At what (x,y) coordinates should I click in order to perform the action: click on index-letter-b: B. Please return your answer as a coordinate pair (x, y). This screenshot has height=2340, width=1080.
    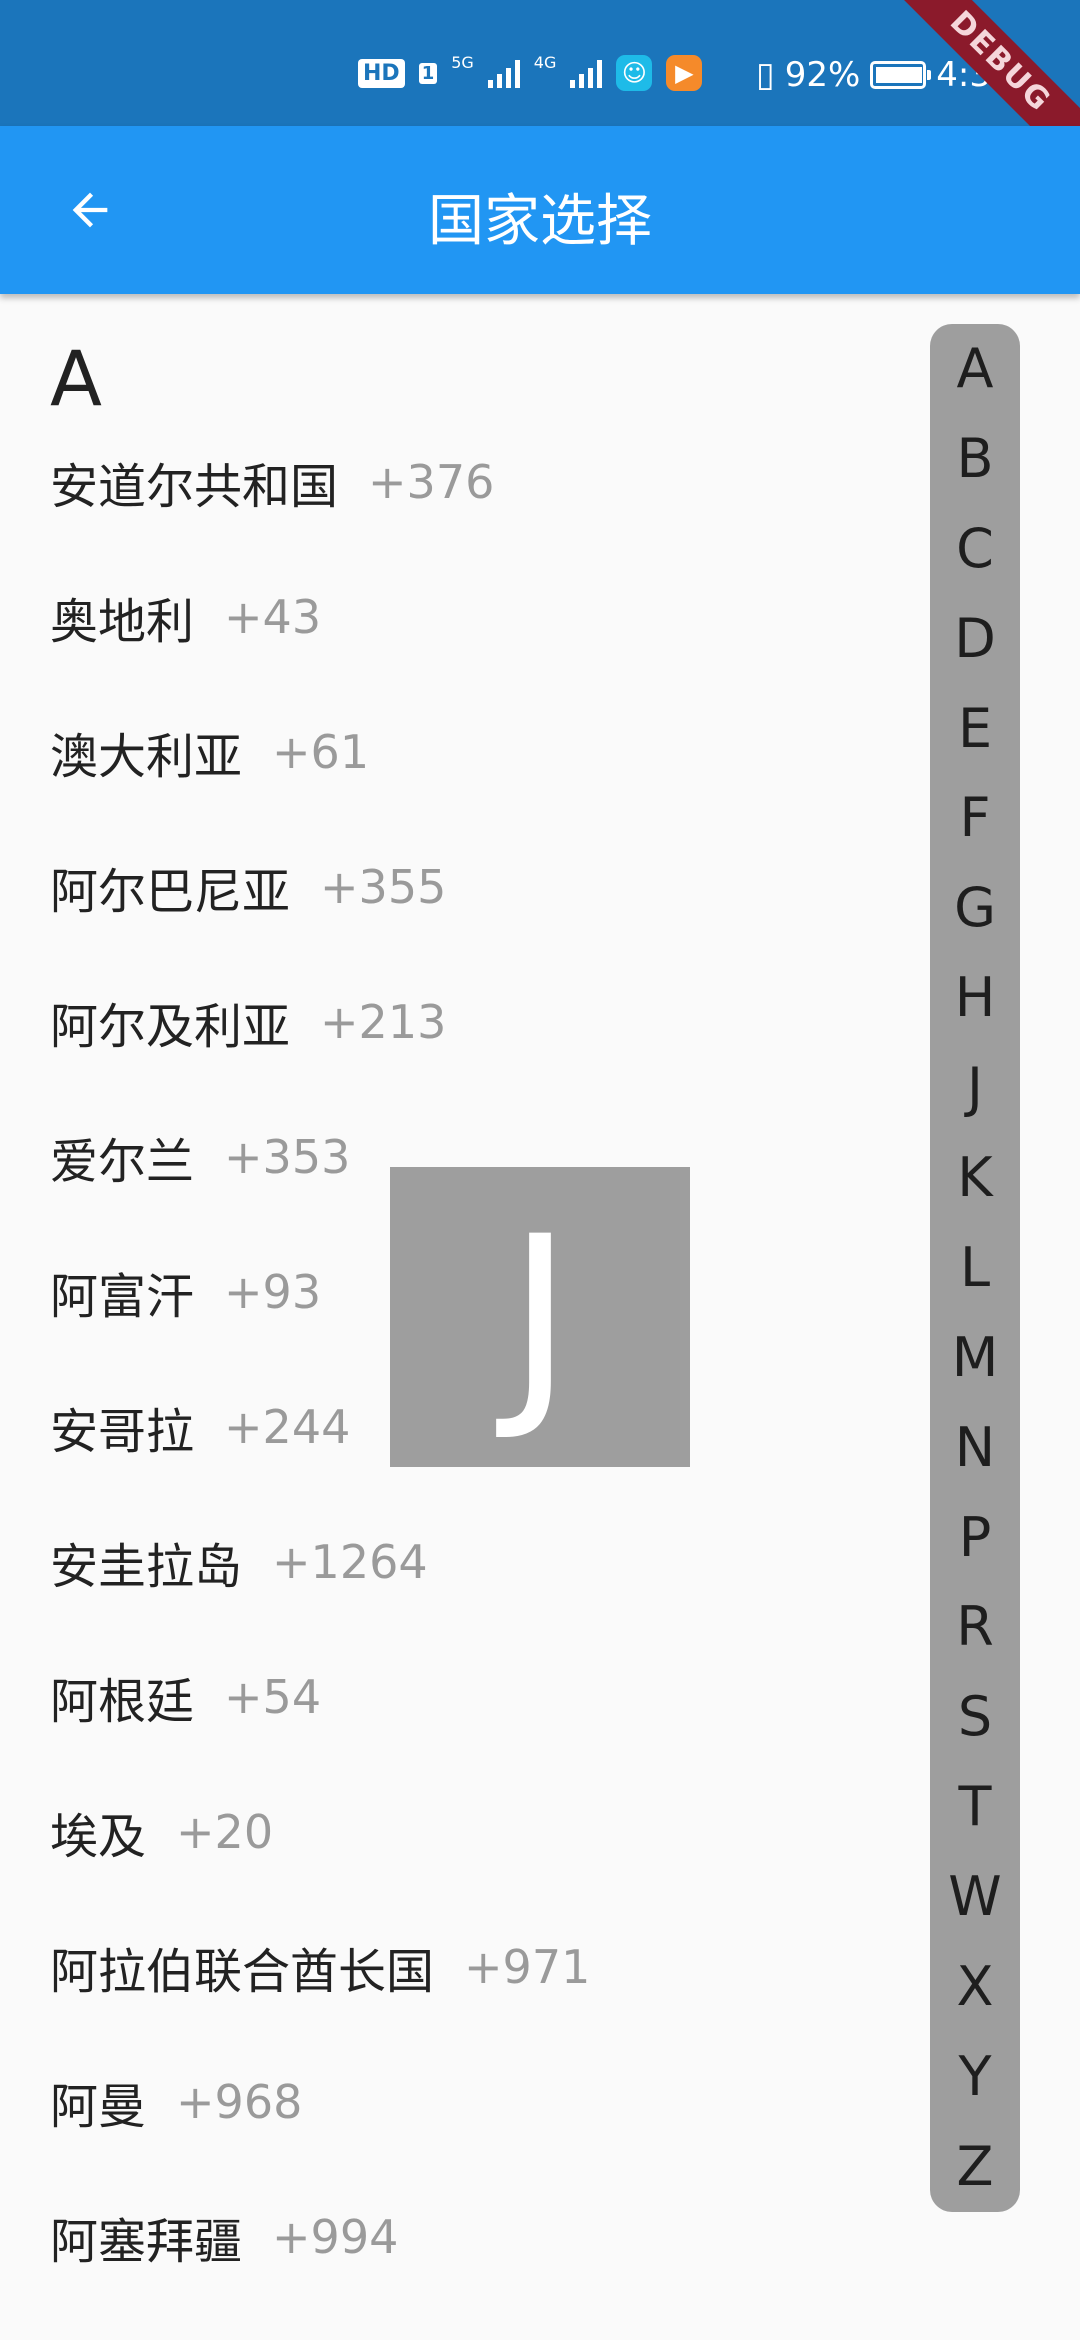
    Looking at the image, I should click on (974, 458).